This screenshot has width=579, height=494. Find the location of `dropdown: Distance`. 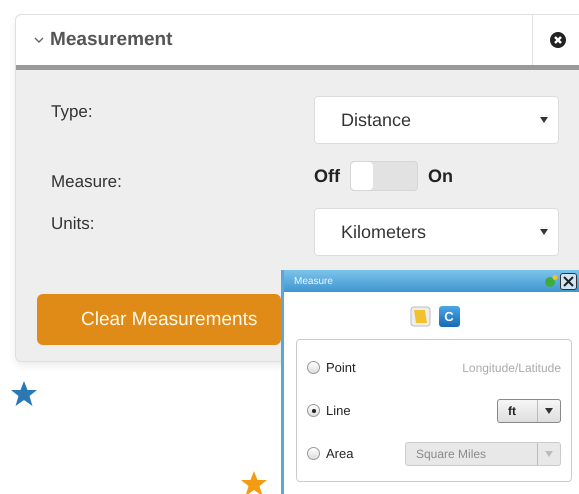

dropdown: Distance is located at coordinates (436, 120).